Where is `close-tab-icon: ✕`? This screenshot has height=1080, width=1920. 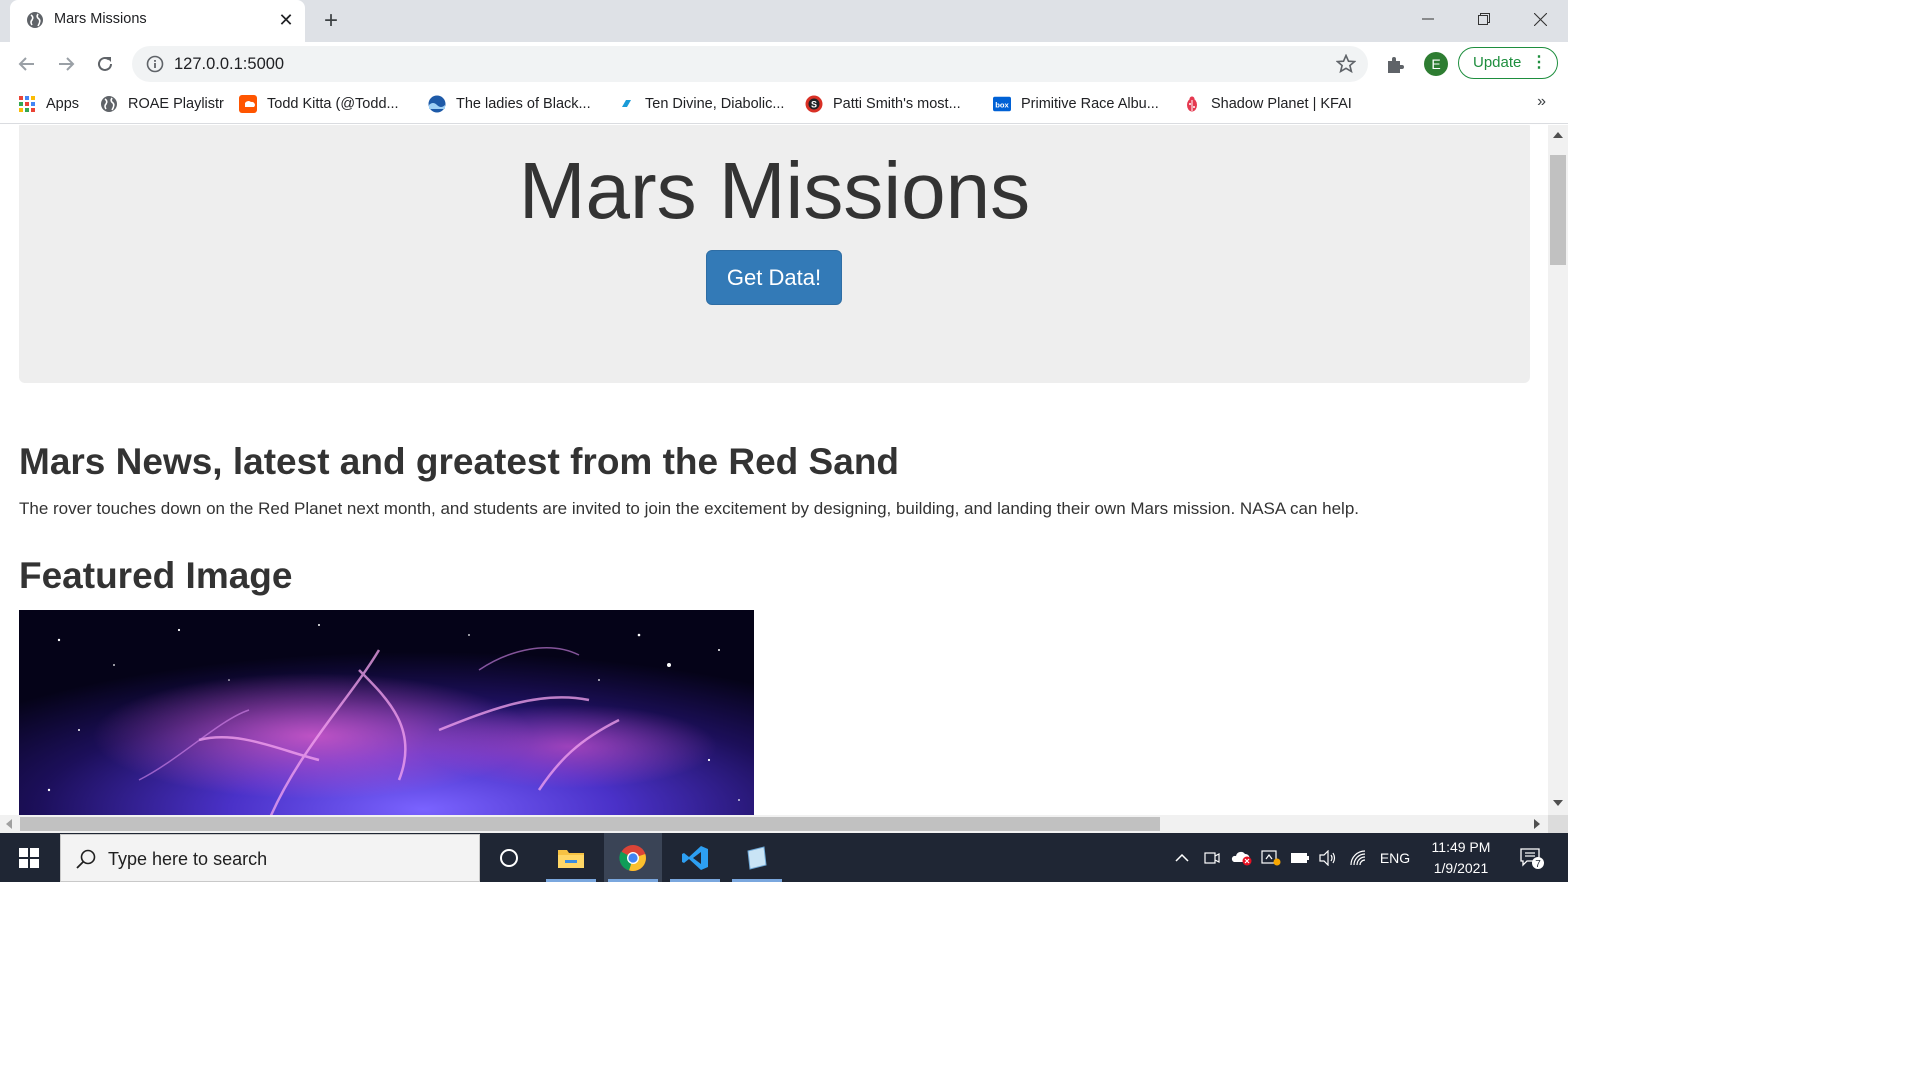 close-tab-icon: ✕ is located at coordinates (286, 20).